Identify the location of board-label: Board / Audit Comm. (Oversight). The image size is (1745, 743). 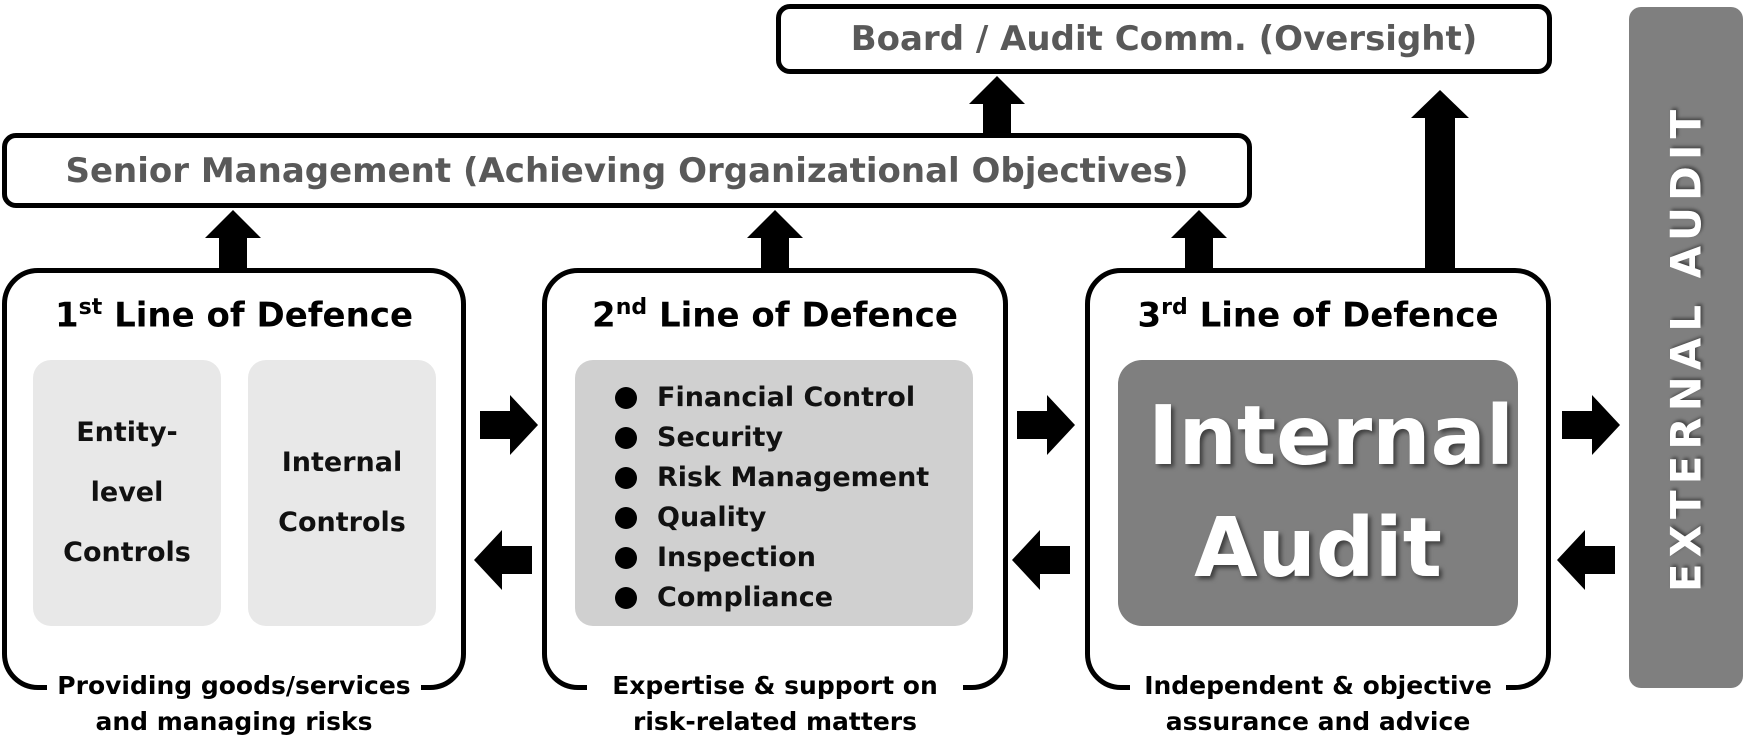
(1164, 39).